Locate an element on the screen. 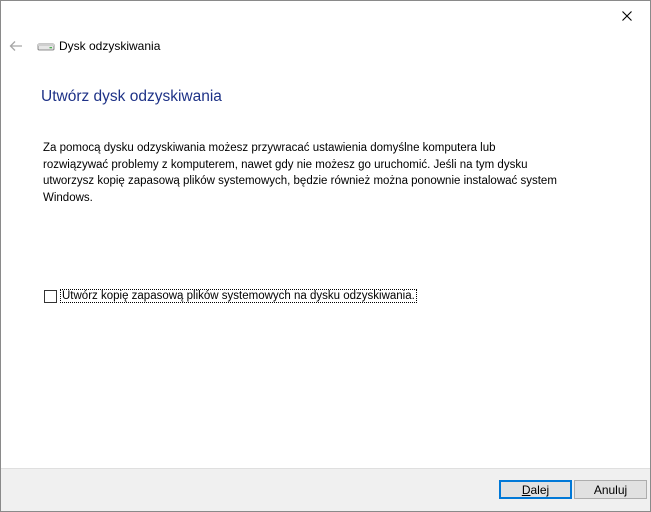 This screenshot has width=651, height=512. cancel-button-label: Anuluj is located at coordinates (610, 489).